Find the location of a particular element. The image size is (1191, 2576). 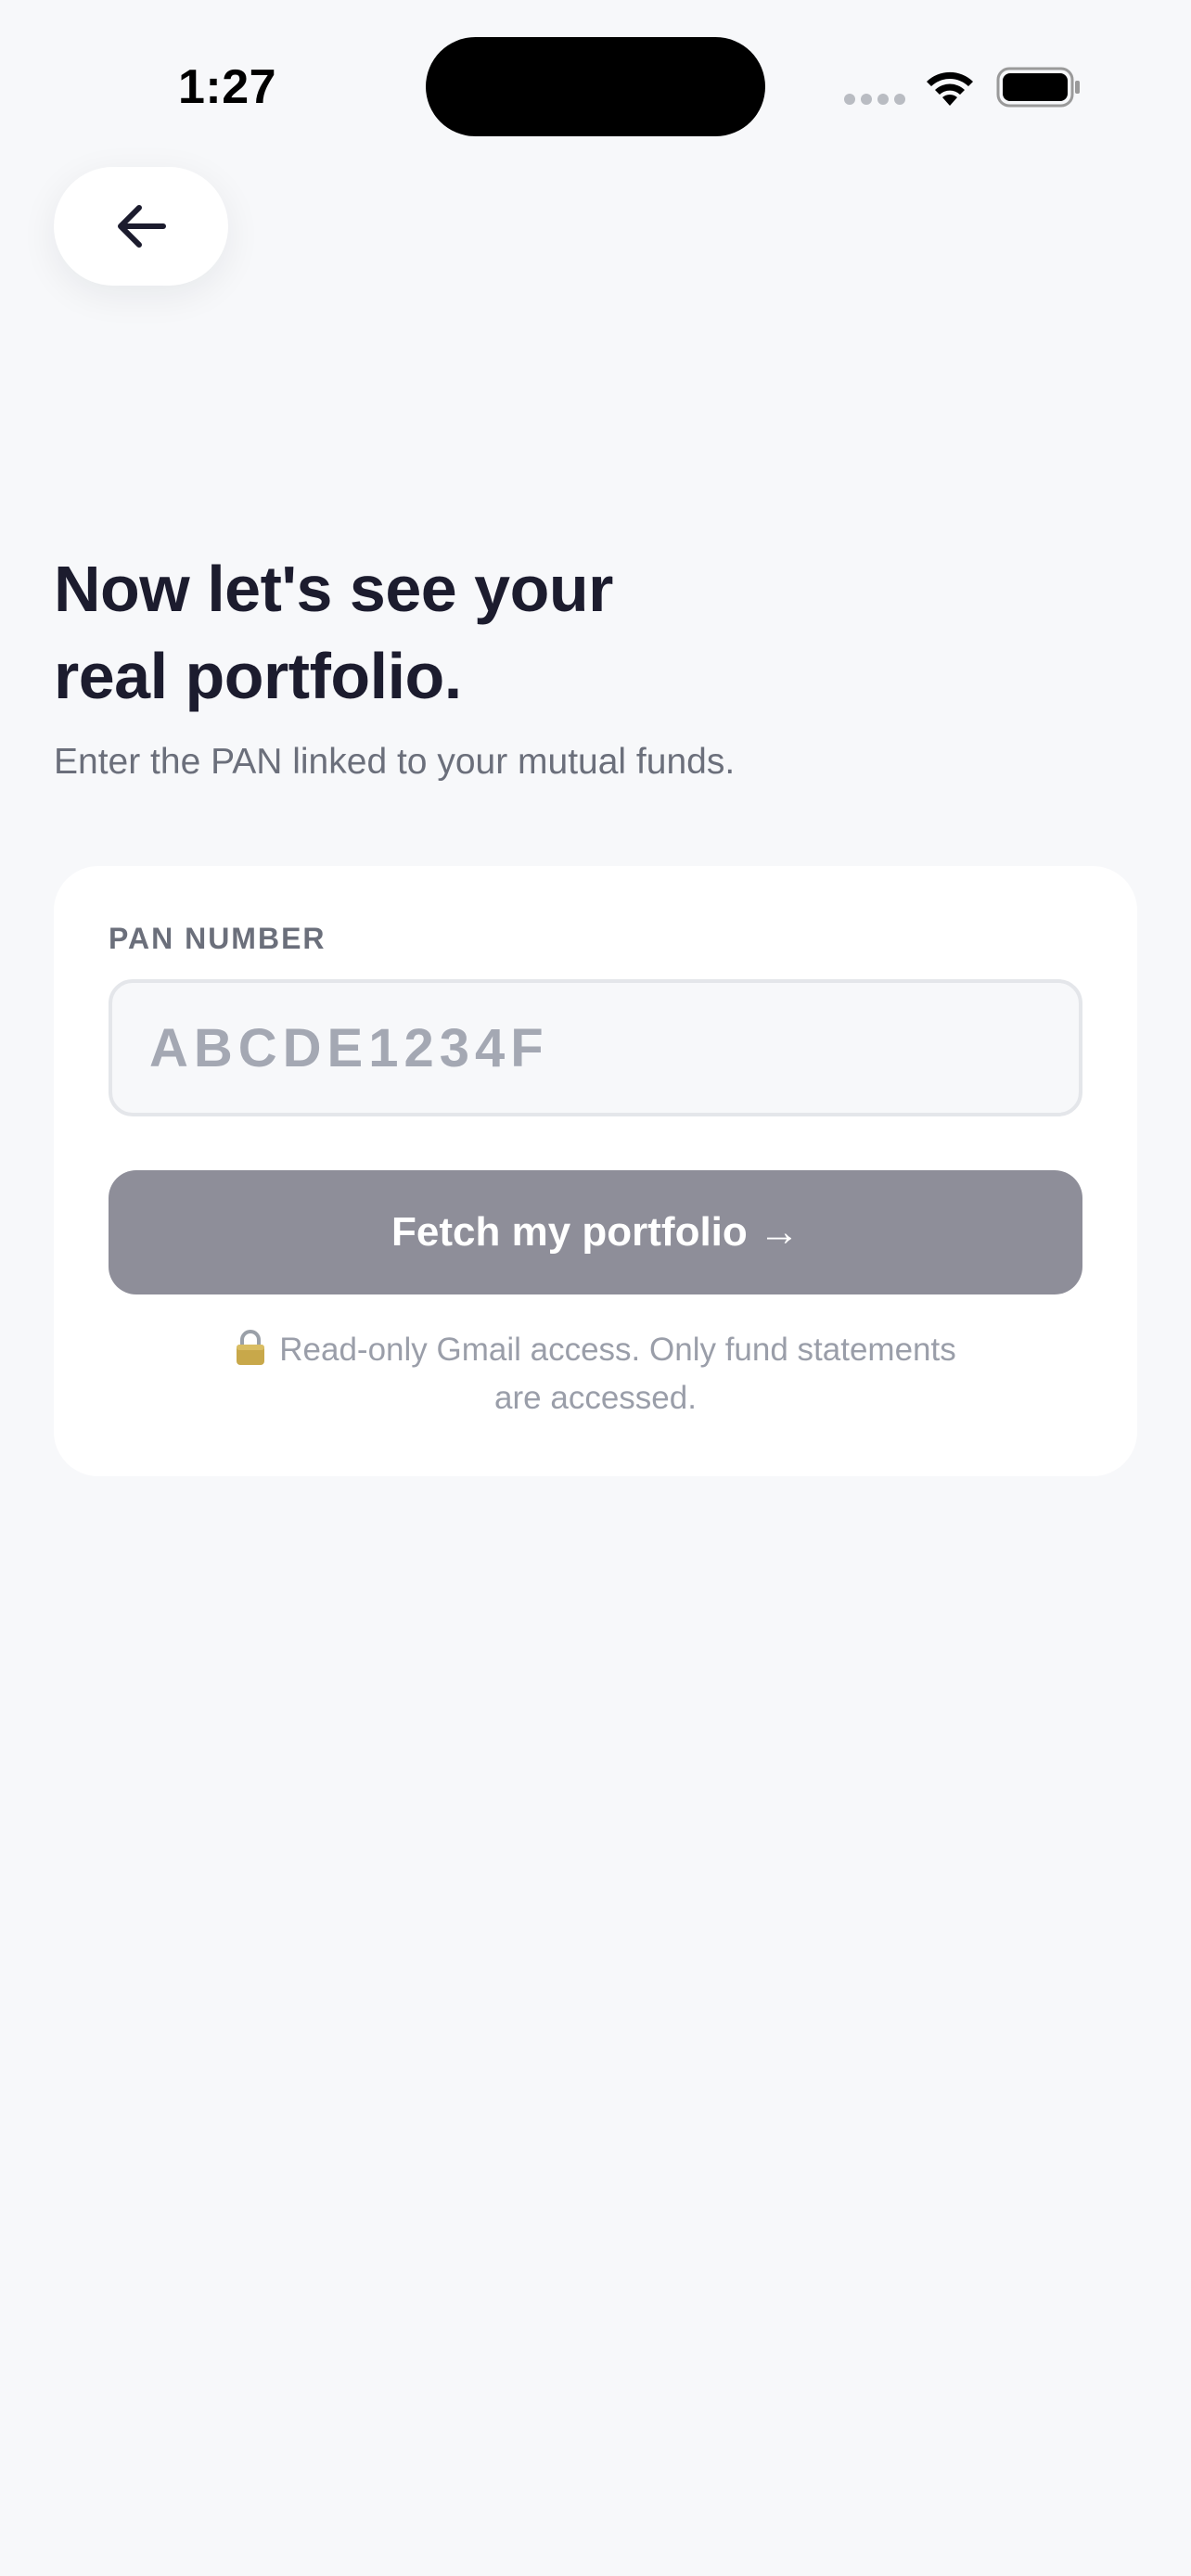

page-title-line-2: real portfolio. is located at coordinates (258, 676).